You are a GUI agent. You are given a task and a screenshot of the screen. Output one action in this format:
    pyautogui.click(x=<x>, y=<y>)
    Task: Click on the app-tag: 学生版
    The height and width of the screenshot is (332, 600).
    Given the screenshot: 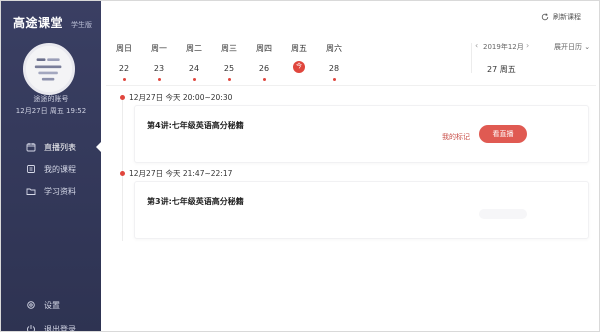 What is the action you would take?
    pyautogui.click(x=82, y=25)
    